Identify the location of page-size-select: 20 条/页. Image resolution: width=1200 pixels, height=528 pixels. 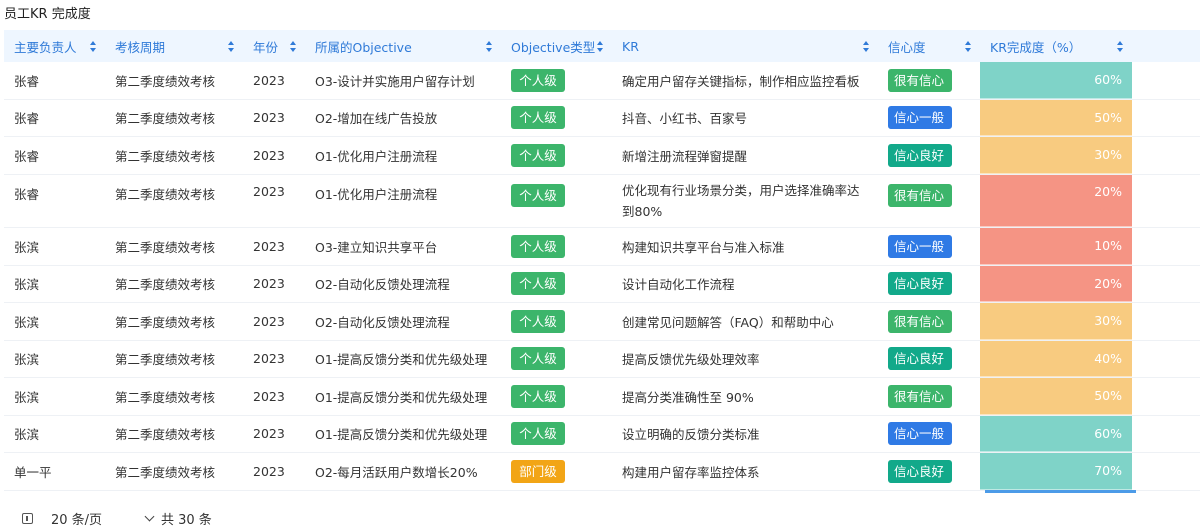
(106, 518).